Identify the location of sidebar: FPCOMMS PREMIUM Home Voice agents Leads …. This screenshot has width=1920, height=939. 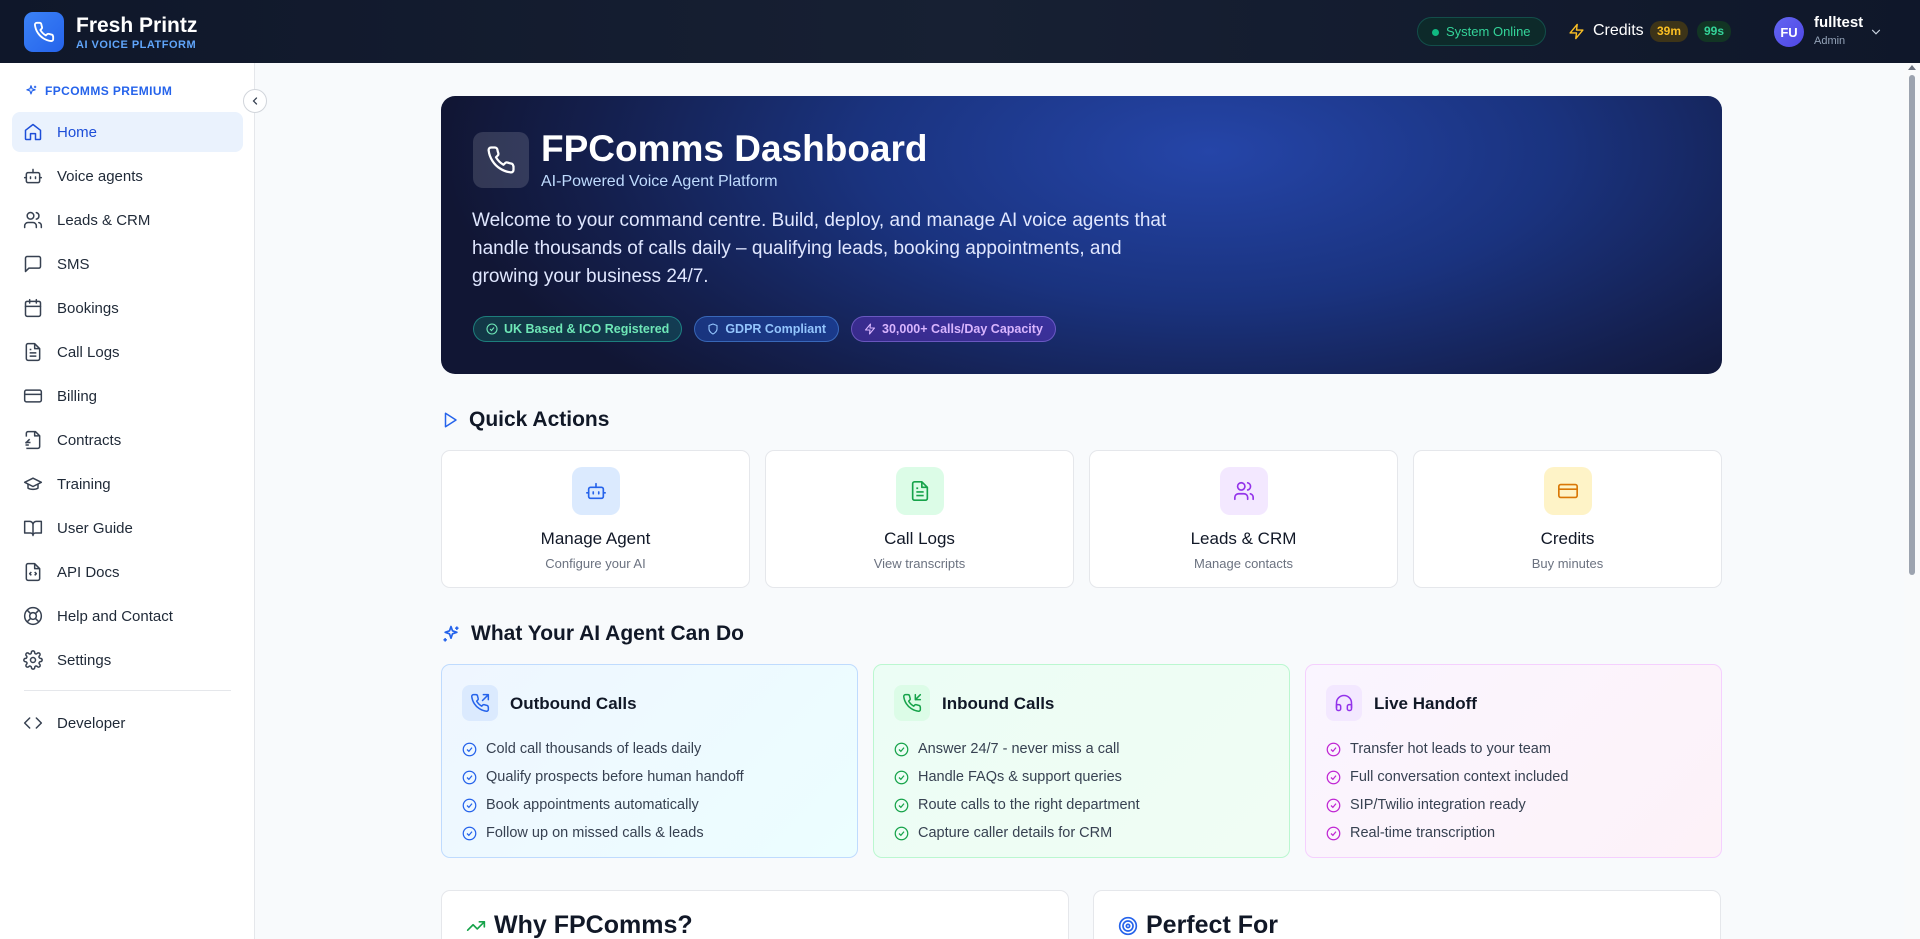
(127, 501).